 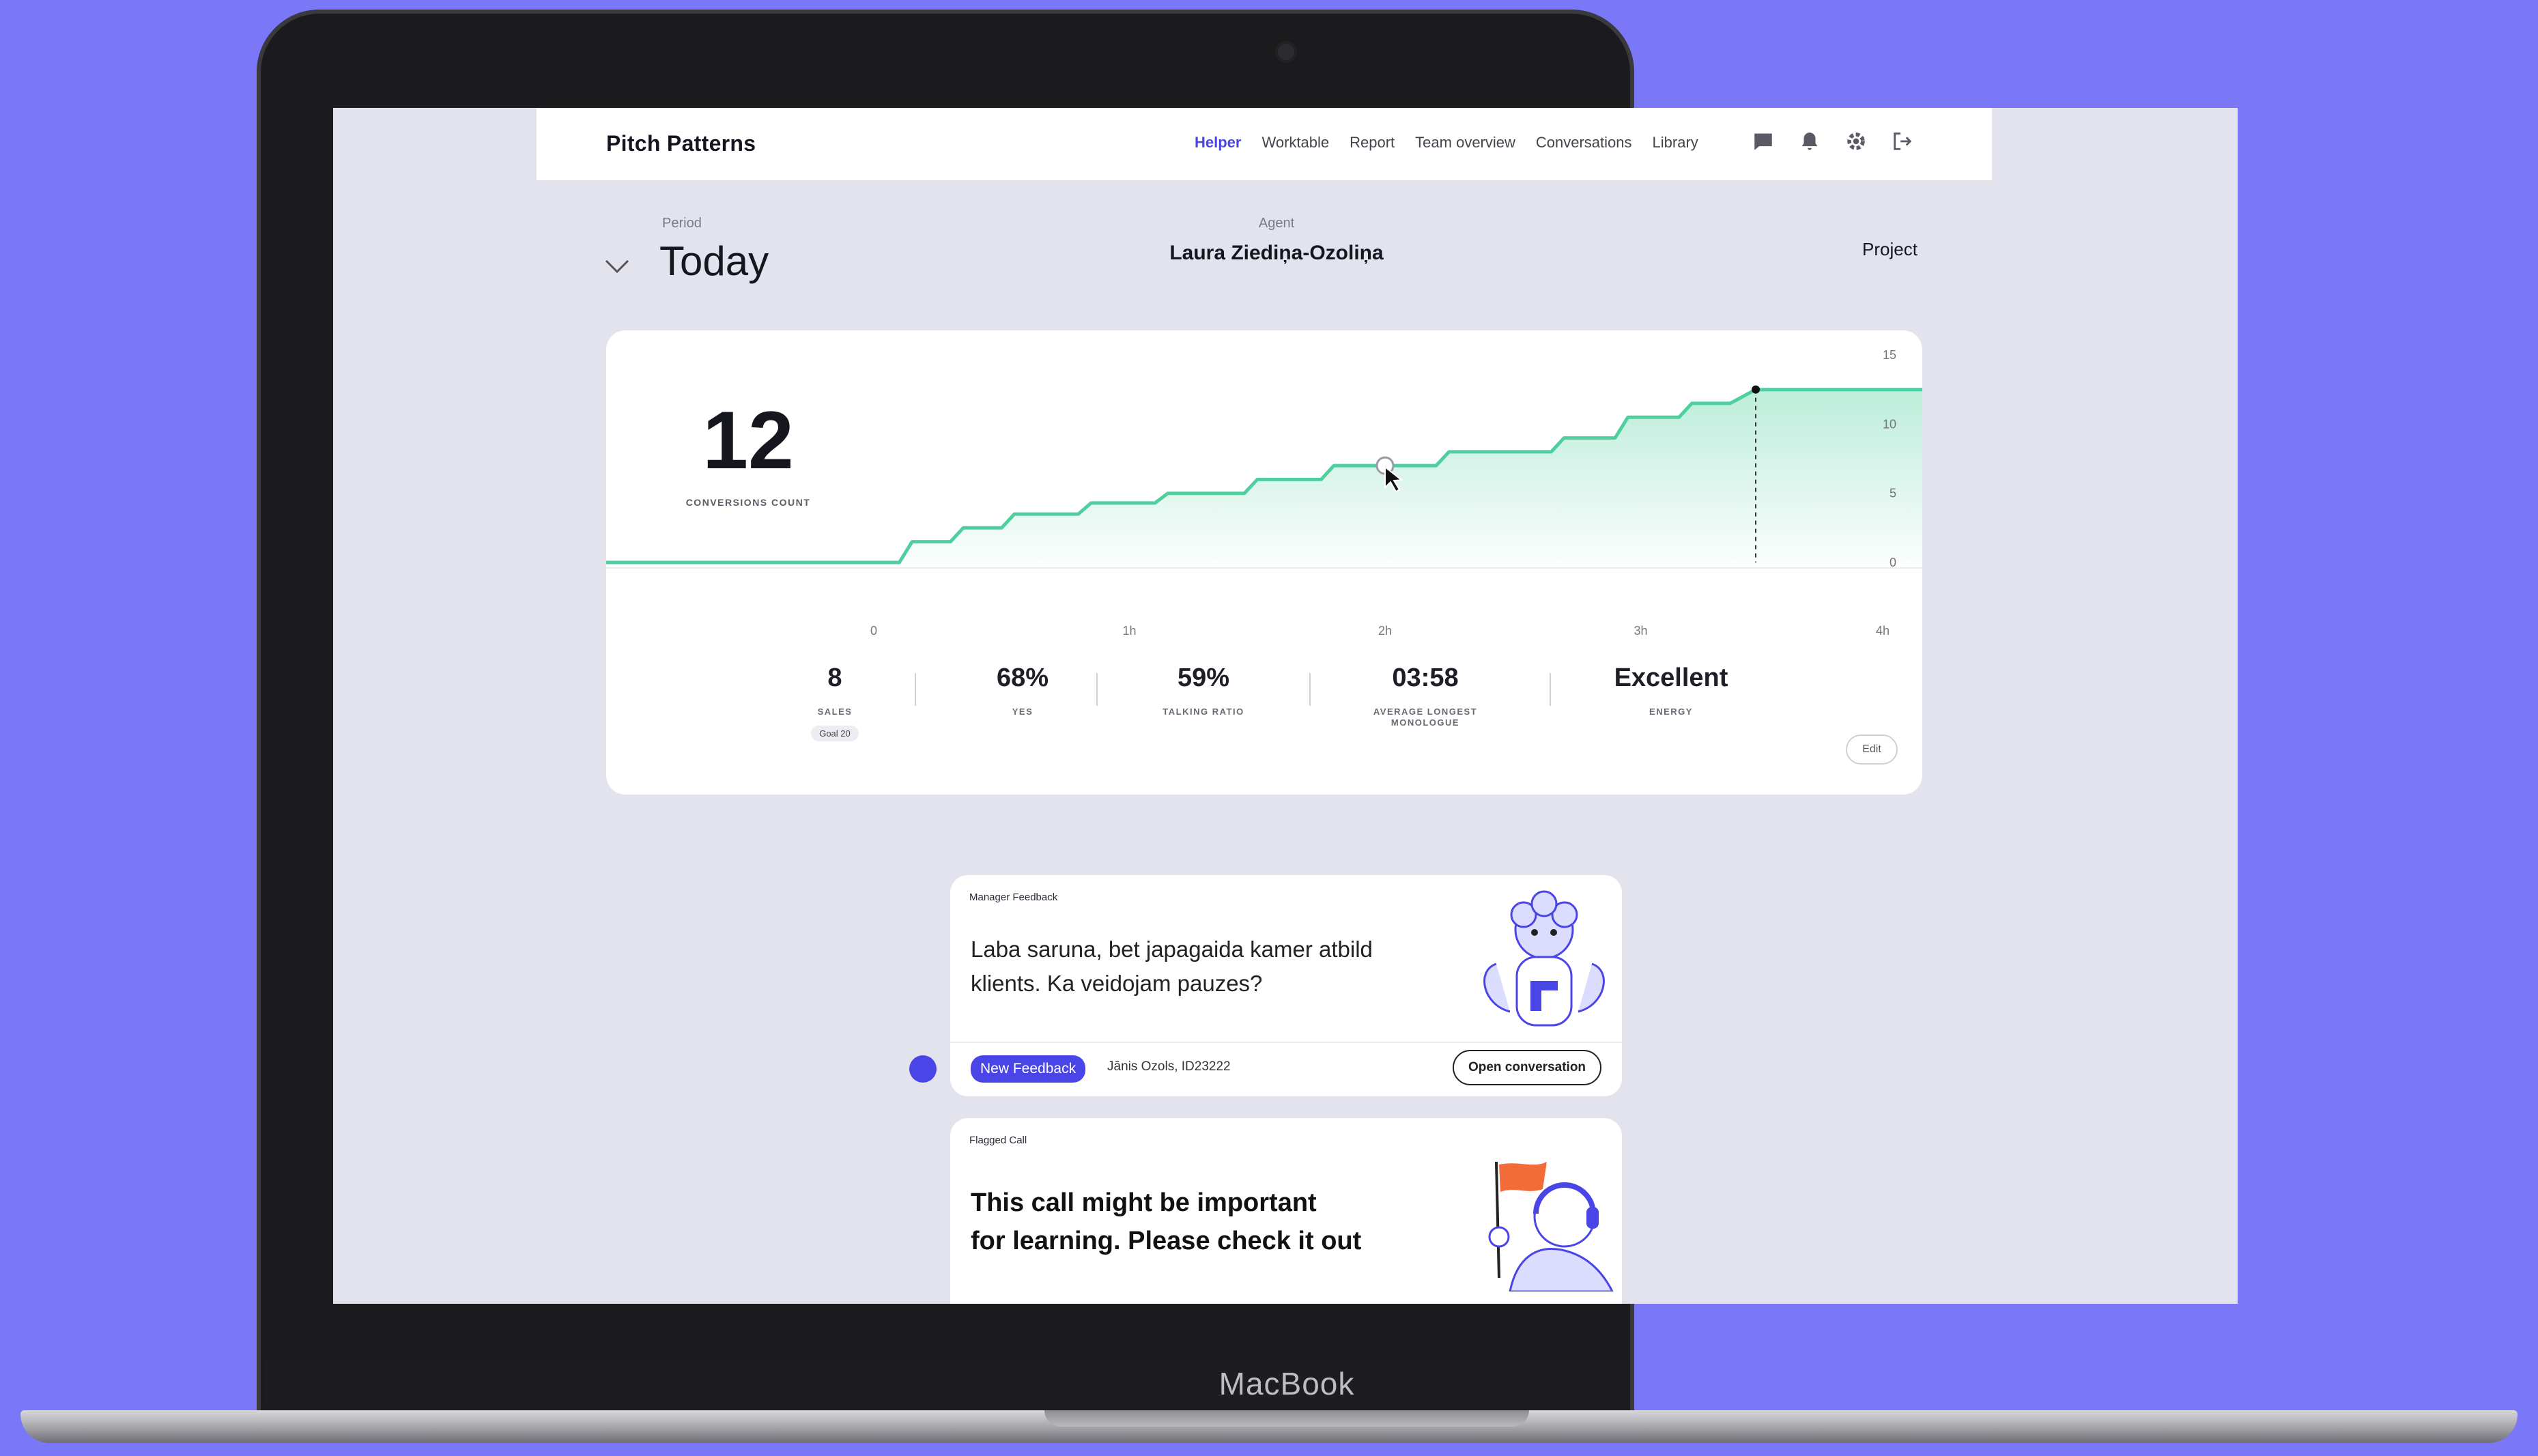 What do you see at coordinates (1373, 143) in the screenshot?
I see `nav-report: Report` at bounding box center [1373, 143].